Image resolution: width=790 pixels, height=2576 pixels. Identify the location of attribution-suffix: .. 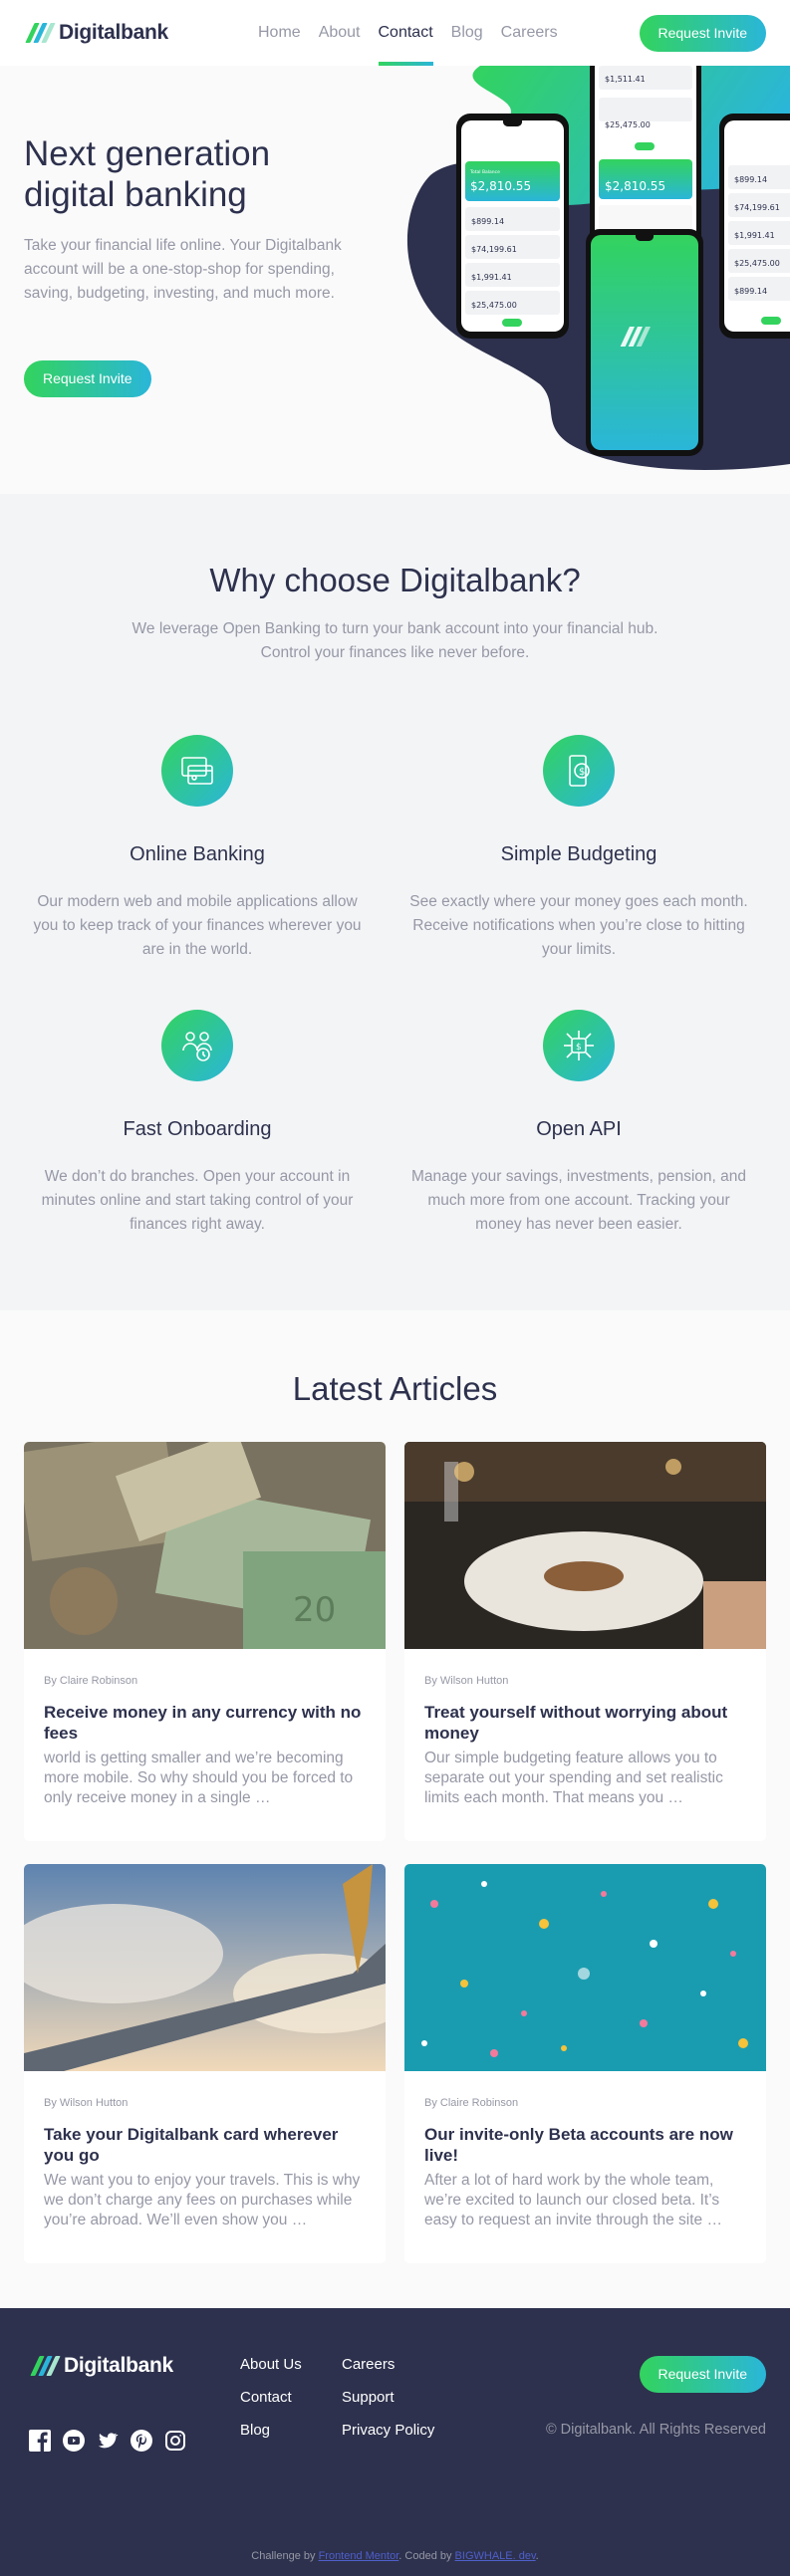
(537, 2556).